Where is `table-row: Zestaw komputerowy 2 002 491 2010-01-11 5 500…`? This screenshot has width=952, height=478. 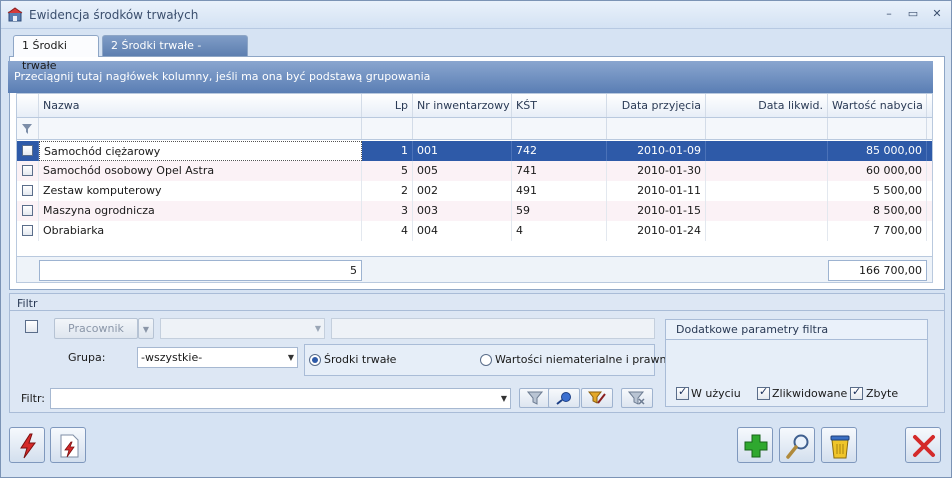
table-row: Zestaw komputerowy 2 002 491 2010-01-11 5 500… is located at coordinates (474, 191).